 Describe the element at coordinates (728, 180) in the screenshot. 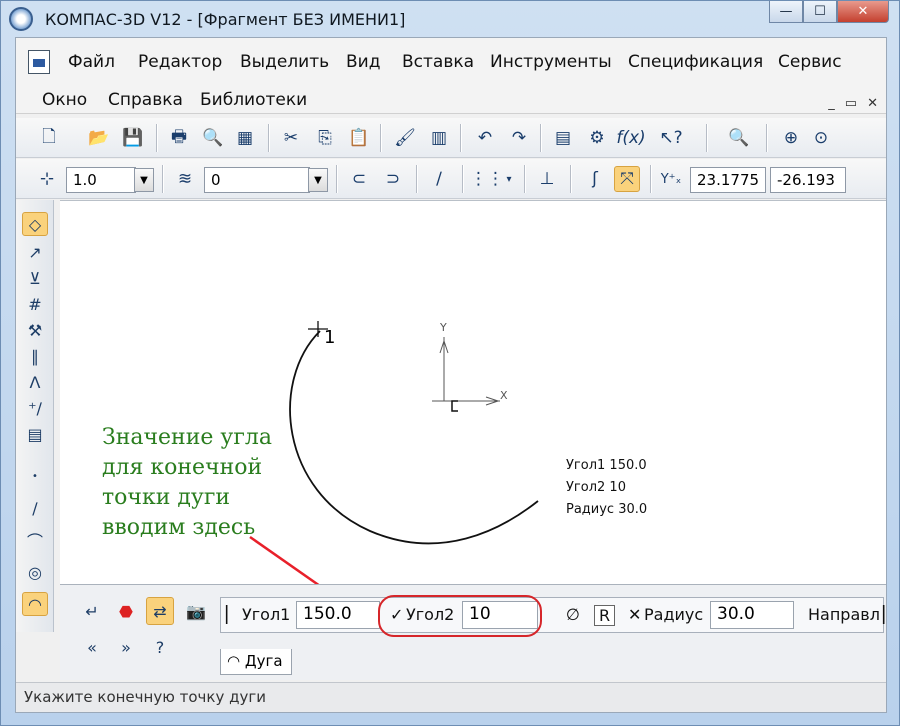

I see `coord-x-field: 23.1775` at that location.